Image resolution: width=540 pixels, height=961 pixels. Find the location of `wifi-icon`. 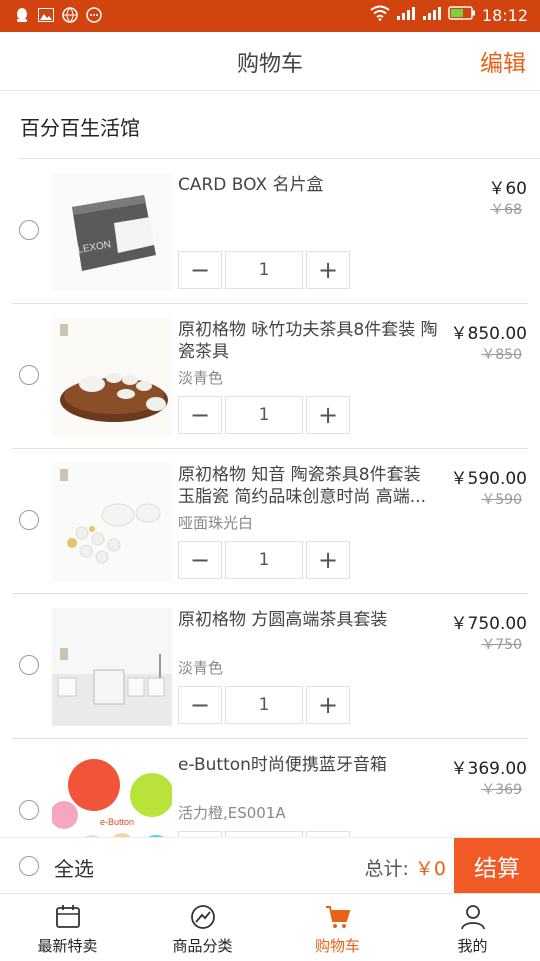

wifi-icon is located at coordinates (380, 15).